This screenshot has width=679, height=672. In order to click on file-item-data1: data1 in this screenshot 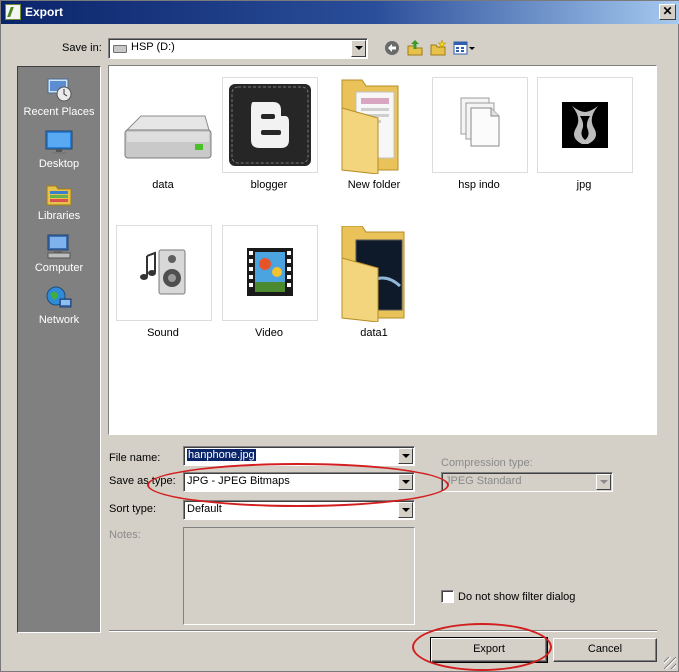, I will do `click(374, 286)`.